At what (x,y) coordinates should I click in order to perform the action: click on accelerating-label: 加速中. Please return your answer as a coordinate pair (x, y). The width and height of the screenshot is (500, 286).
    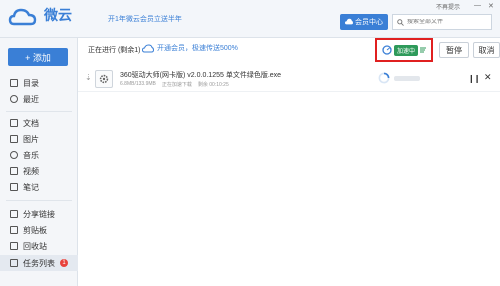
    Looking at the image, I should click on (405, 50).